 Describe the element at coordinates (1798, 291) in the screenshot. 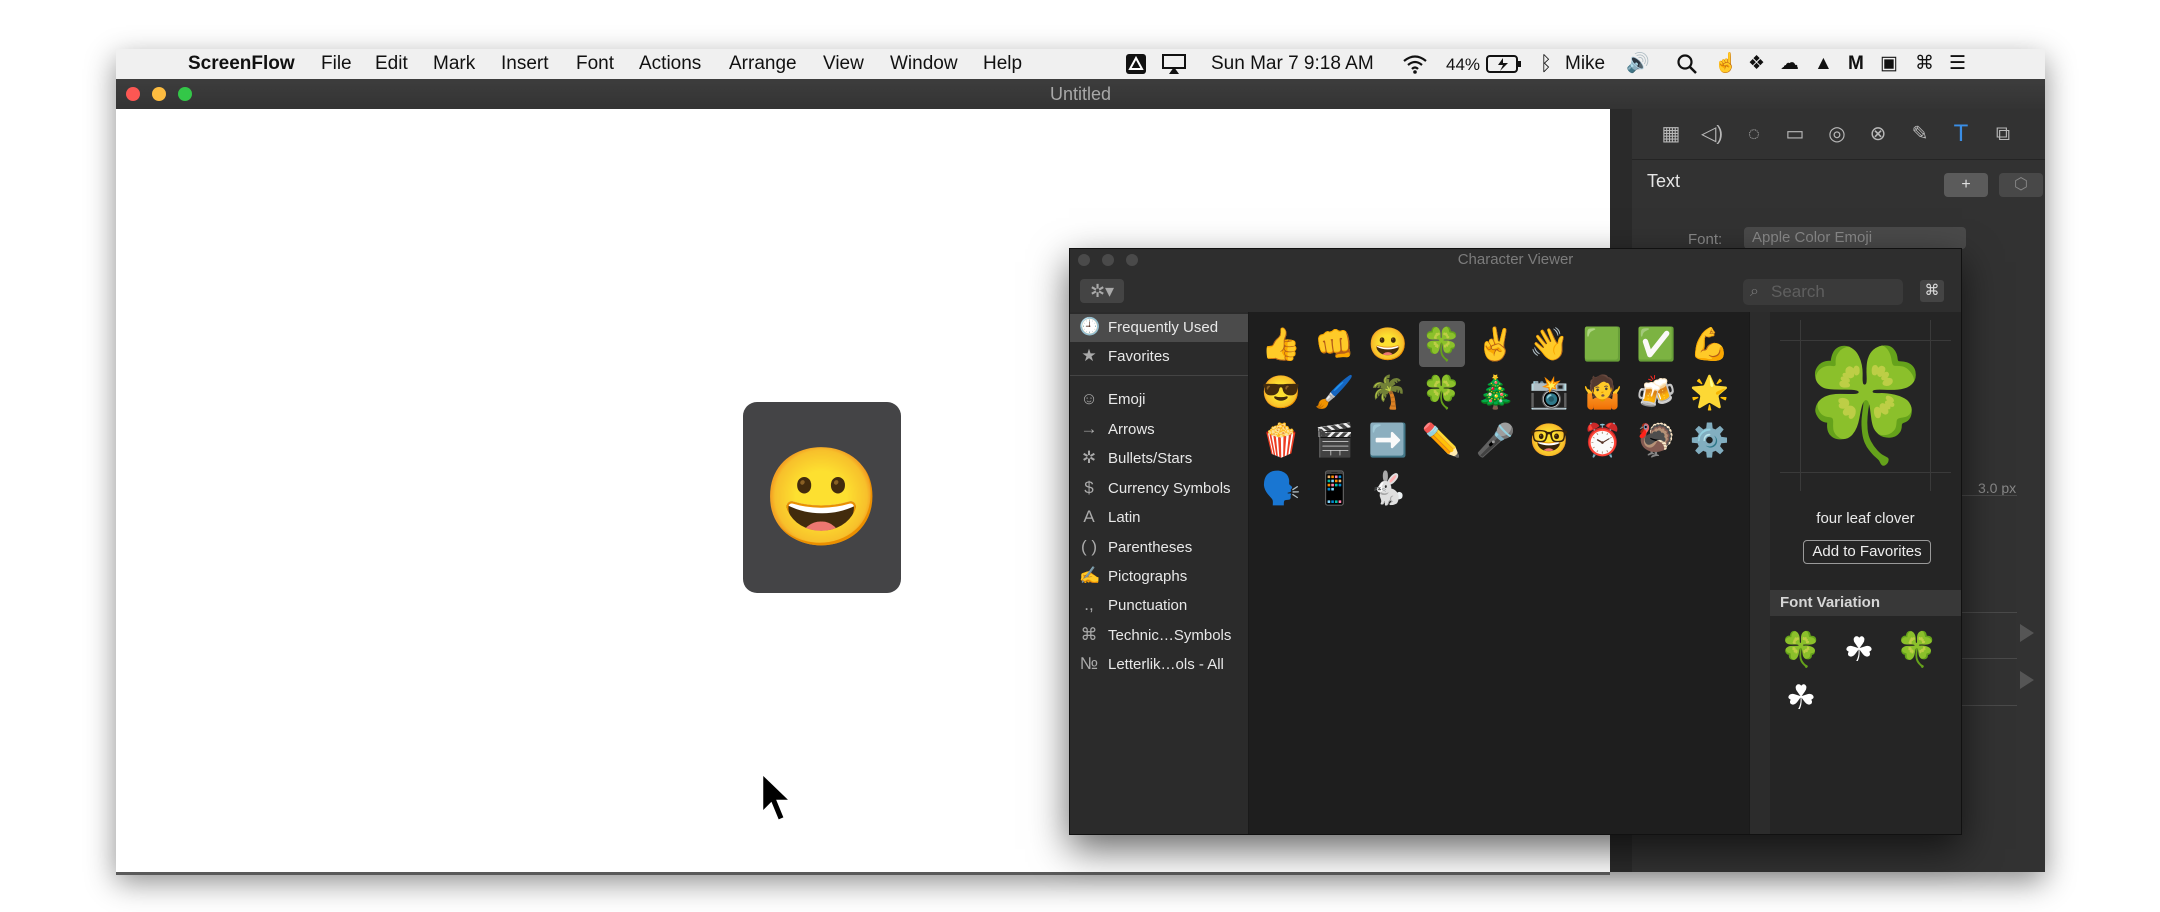

I see `search-placeholder: Search` at that location.